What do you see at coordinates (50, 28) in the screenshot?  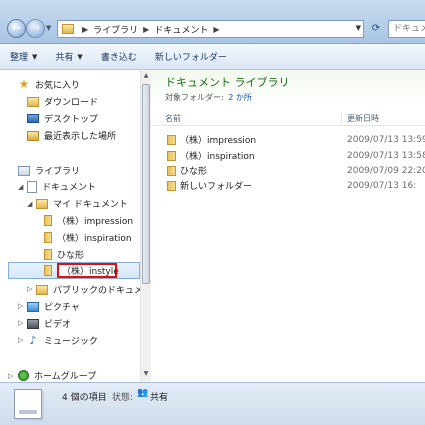 I see `history-dropdown-icon: ▼` at bounding box center [50, 28].